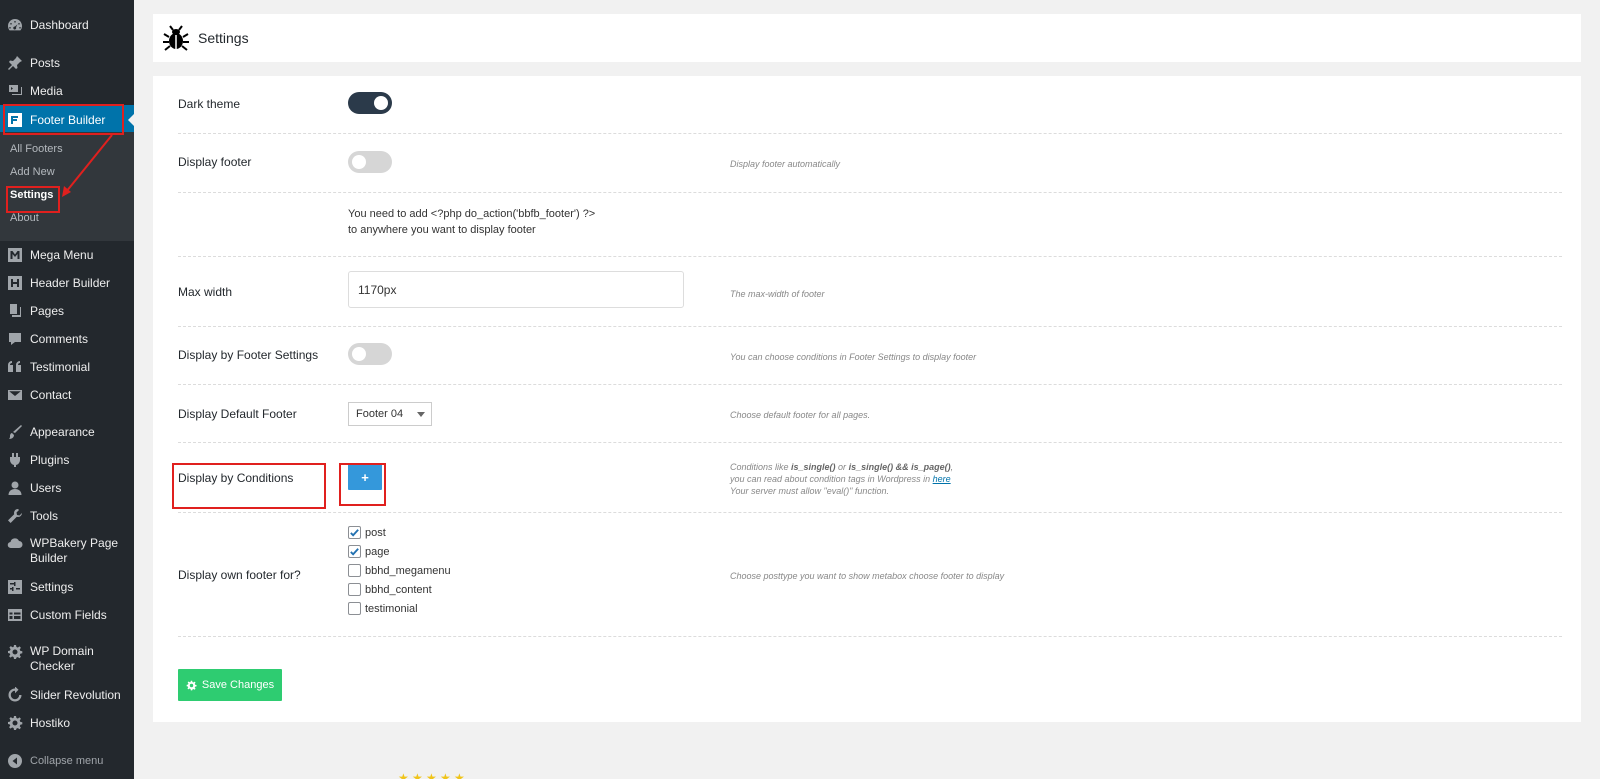 The image size is (1600, 779). I want to click on plug-icon, so click(15, 460).